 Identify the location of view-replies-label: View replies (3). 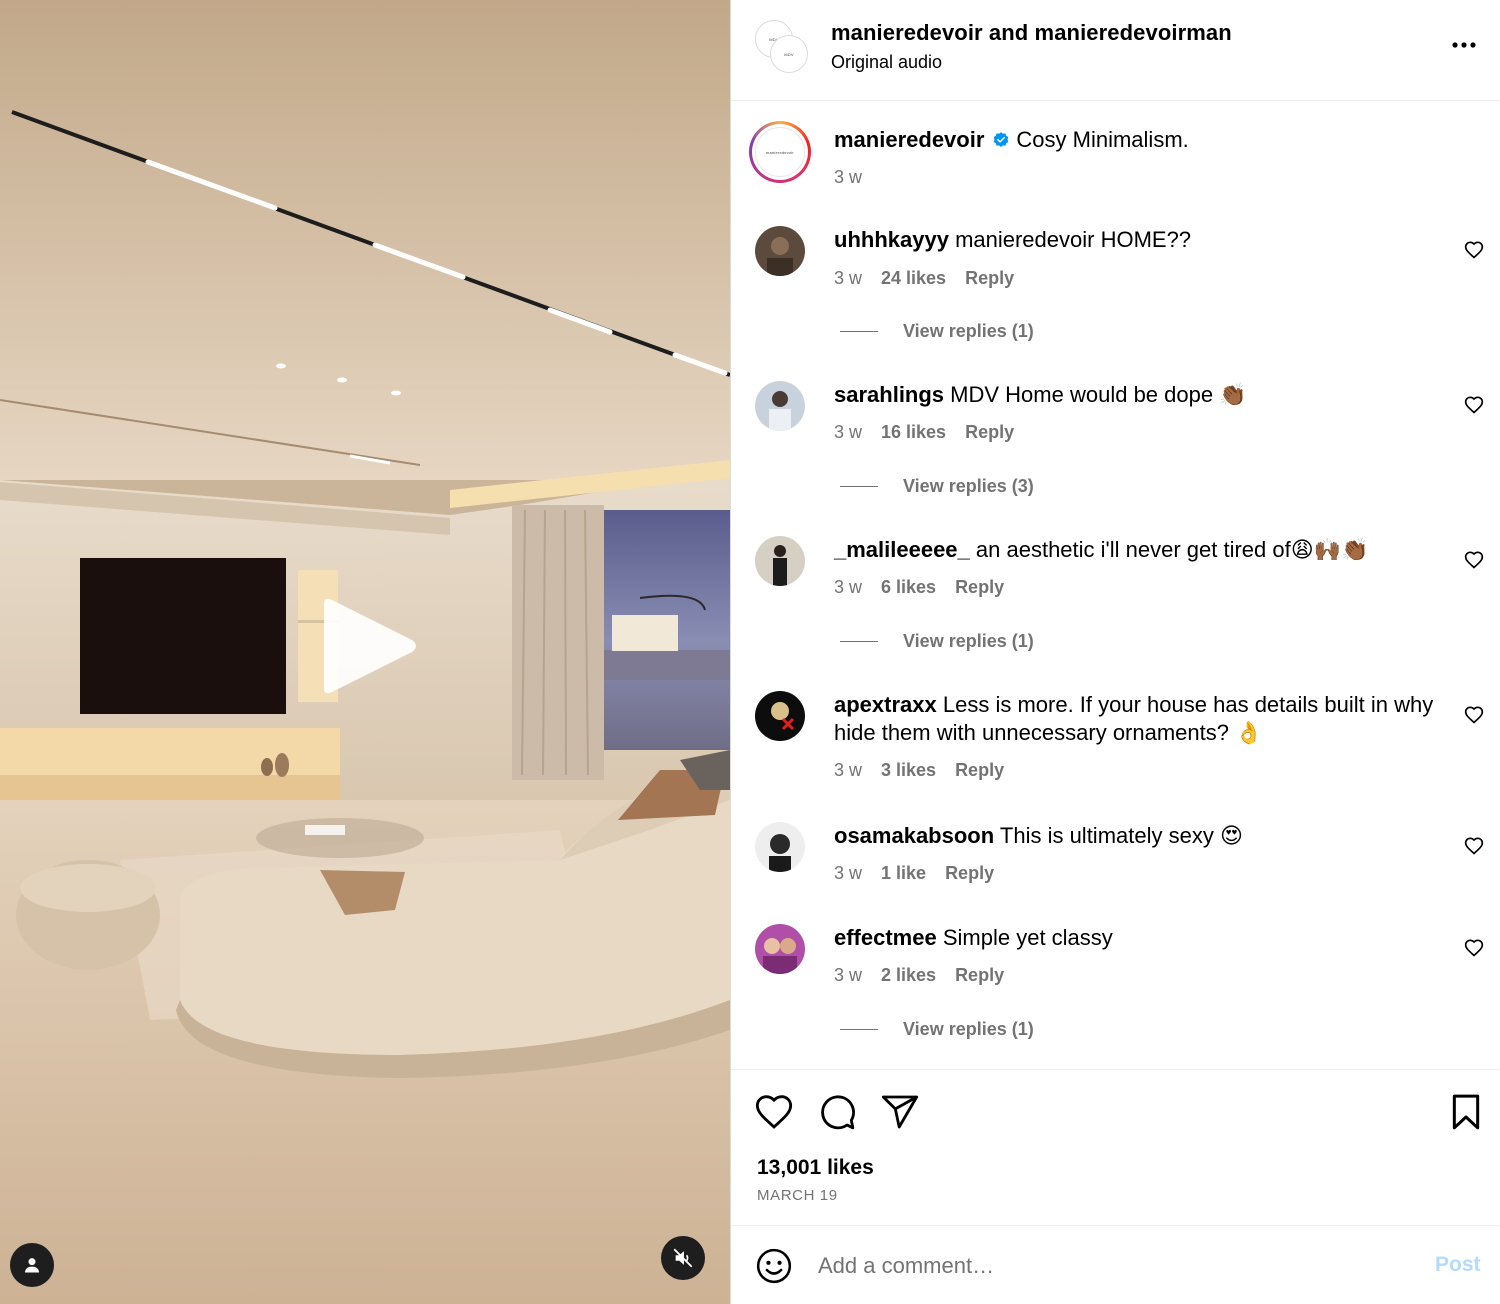
(968, 486).